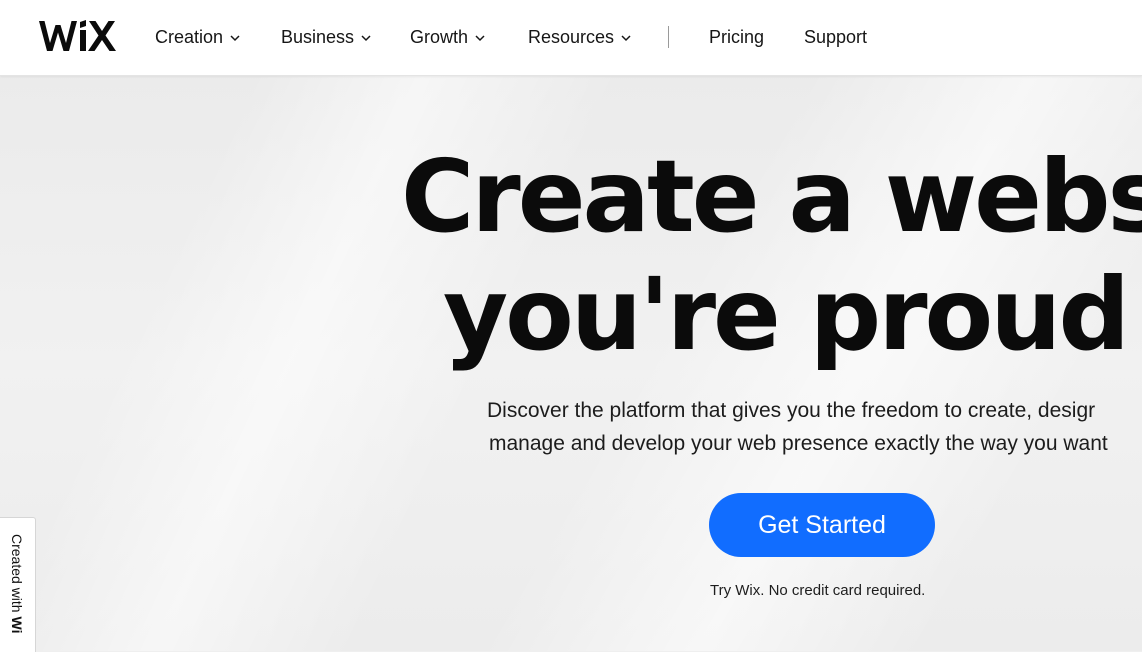  Describe the element at coordinates (835, 37) in the screenshot. I see `nav-support-link: Support` at that location.